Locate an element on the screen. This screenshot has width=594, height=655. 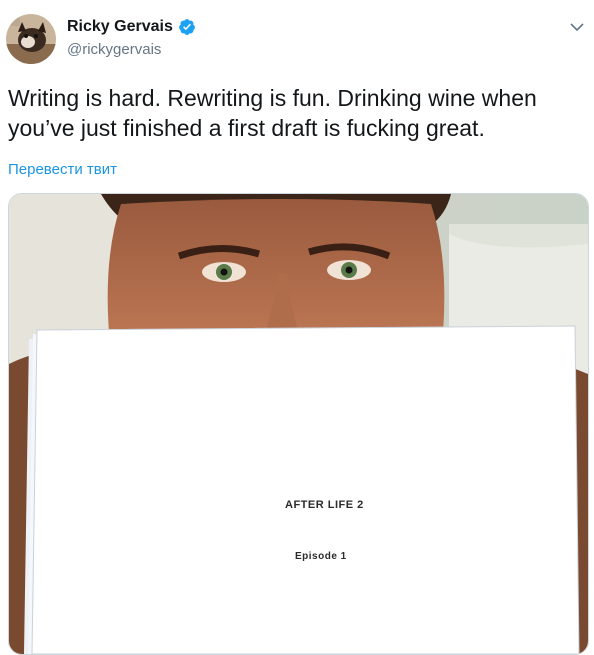
author-name-row: Ricky Gervais is located at coordinates (131, 27).